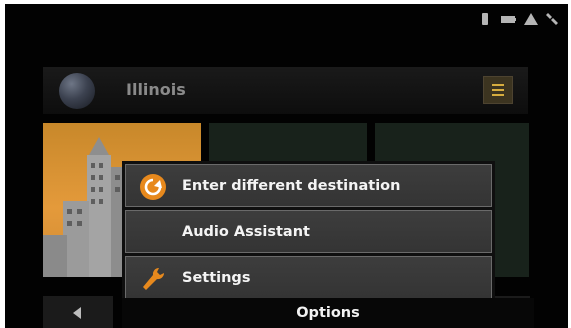 Image resolution: width=571 pixels, height=328 pixels. I want to click on status-bar, so click(519, 19).